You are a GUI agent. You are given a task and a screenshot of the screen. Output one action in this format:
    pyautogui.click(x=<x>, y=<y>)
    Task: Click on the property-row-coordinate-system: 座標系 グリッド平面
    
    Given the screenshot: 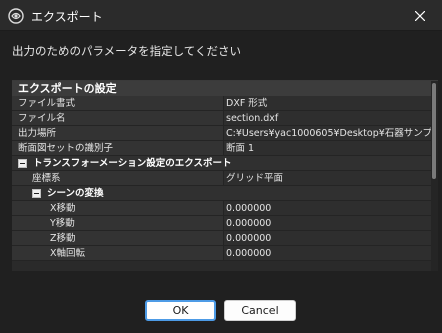 What is the action you would take?
    pyautogui.click(x=221, y=178)
    